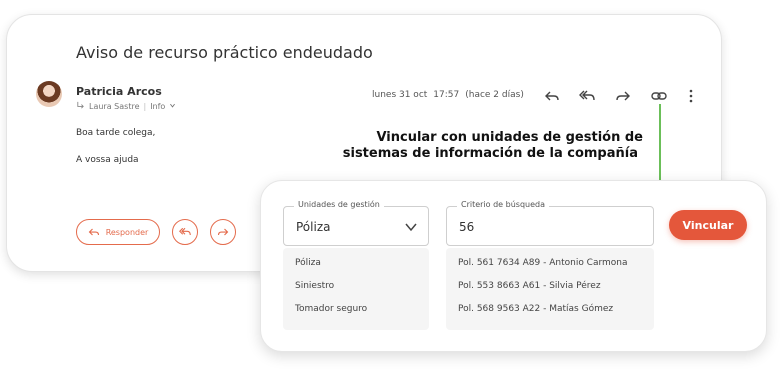 The height and width of the screenshot is (391, 784). Describe the element at coordinates (127, 232) in the screenshot. I see `reply-button-label: Responder` at that location.